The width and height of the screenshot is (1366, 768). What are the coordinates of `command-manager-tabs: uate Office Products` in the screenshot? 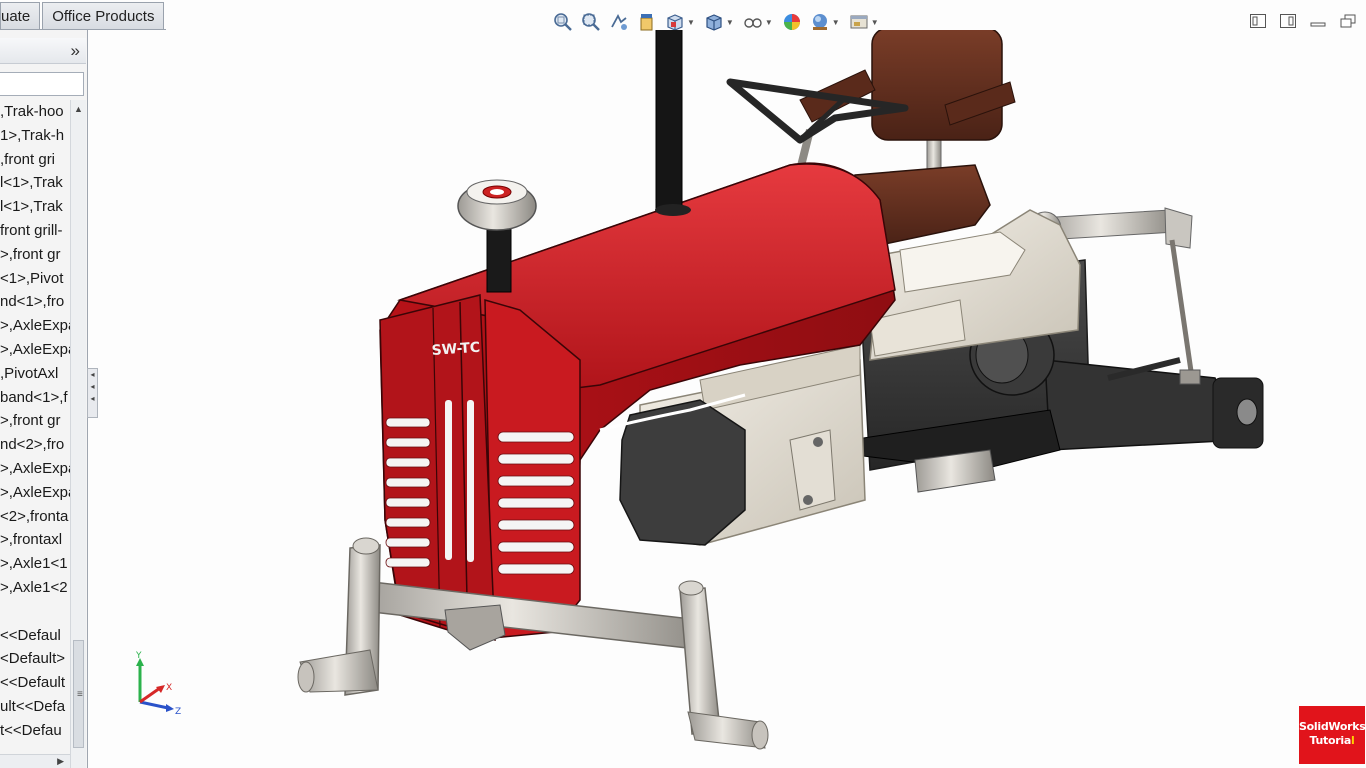 It's located at (83, 15).